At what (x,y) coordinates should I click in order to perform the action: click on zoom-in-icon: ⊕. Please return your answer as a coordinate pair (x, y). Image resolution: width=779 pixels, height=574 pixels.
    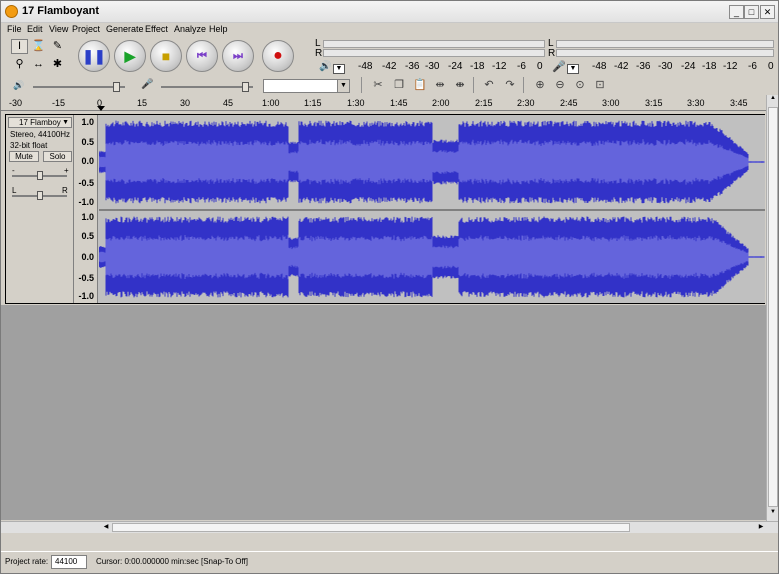
    Looking at the image, I should click on (540, 85).